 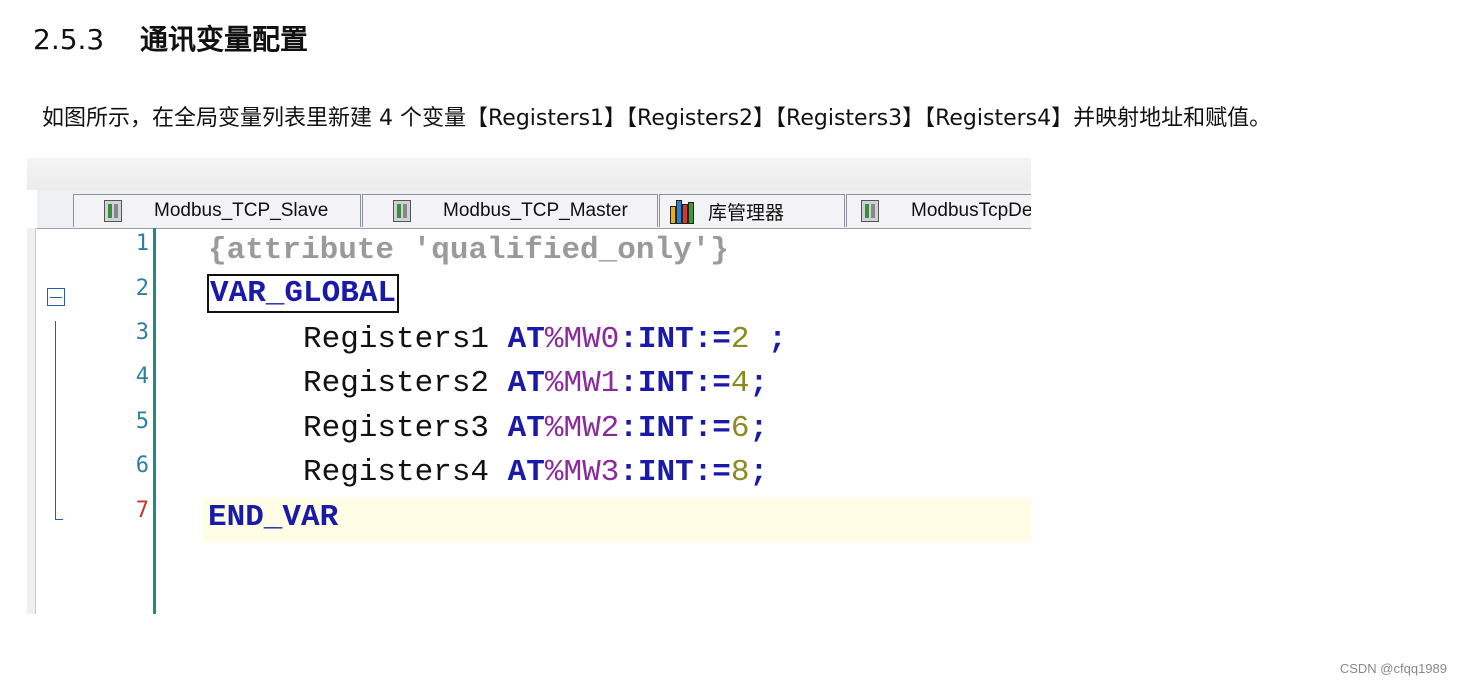 I want to click on init-value: 6, so click(x=740, y=428).